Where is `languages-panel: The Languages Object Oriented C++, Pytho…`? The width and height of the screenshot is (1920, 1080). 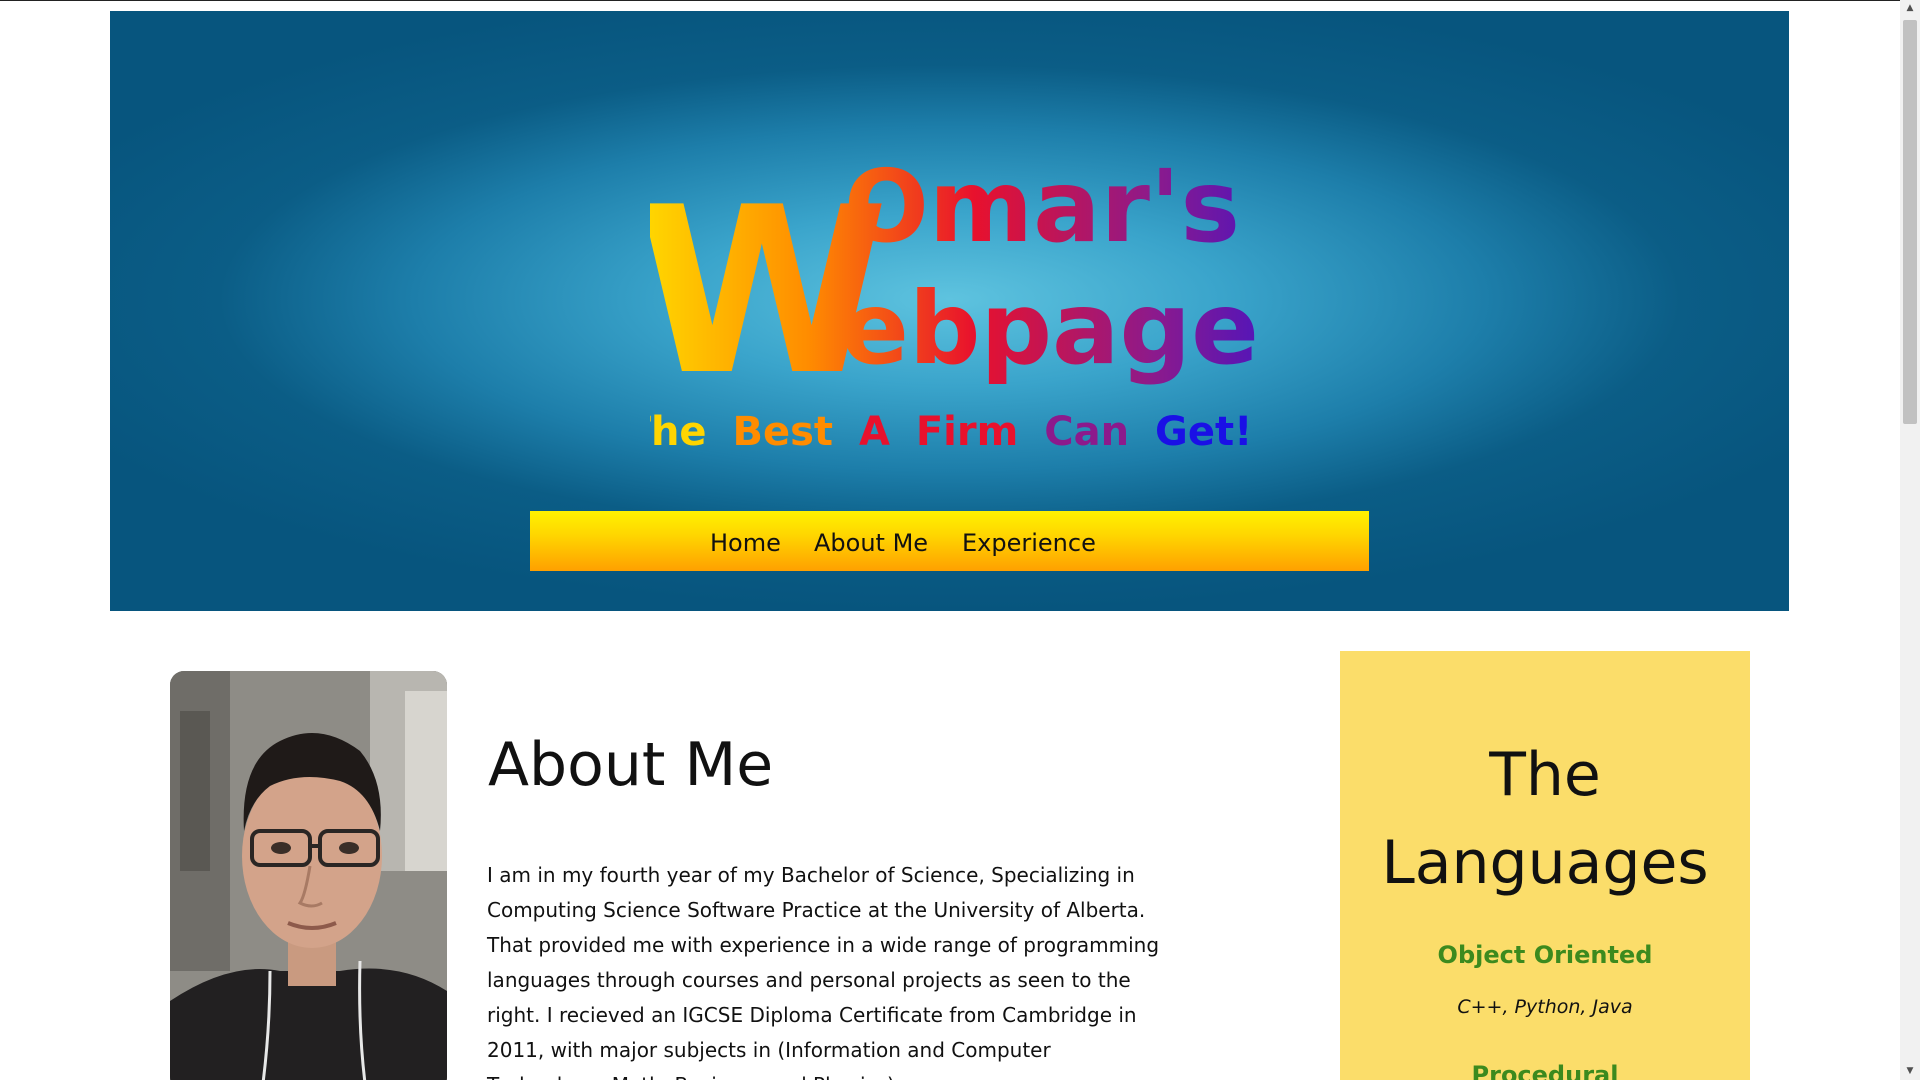
languages-panel: The Languages Object Oriented C++, Pytho… is located at coordinates (1545, 865).